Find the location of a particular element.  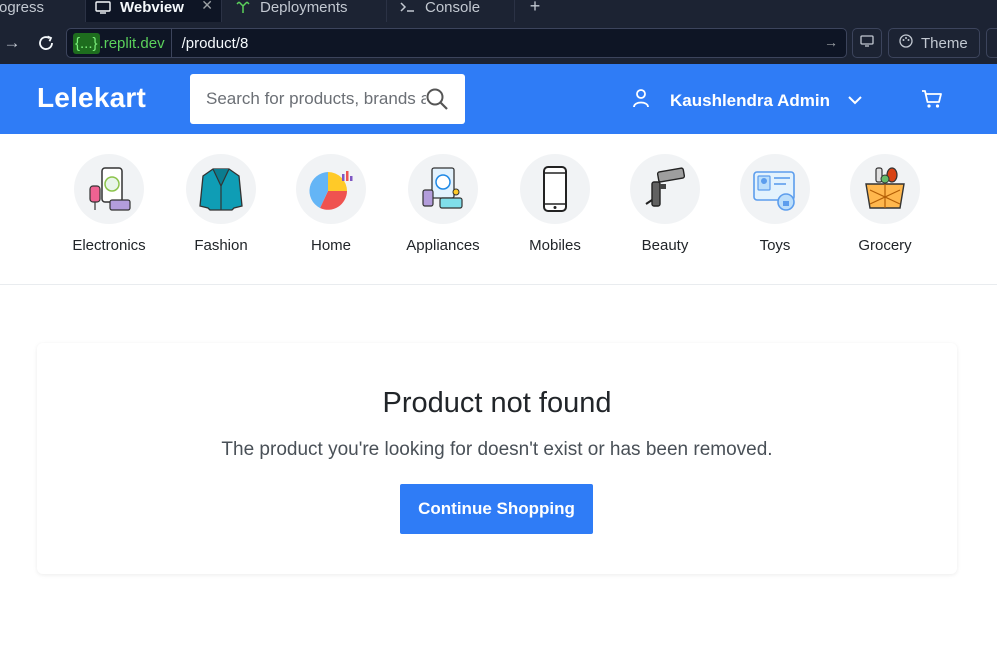

category-fashion: Fashion is located at coordinates (221, 204).